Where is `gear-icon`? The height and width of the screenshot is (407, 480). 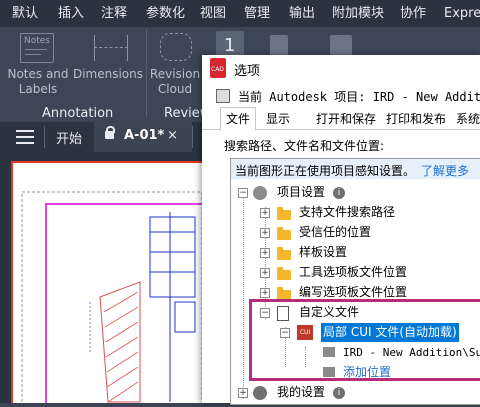 gear-icon is located at coordinates (260, 193).